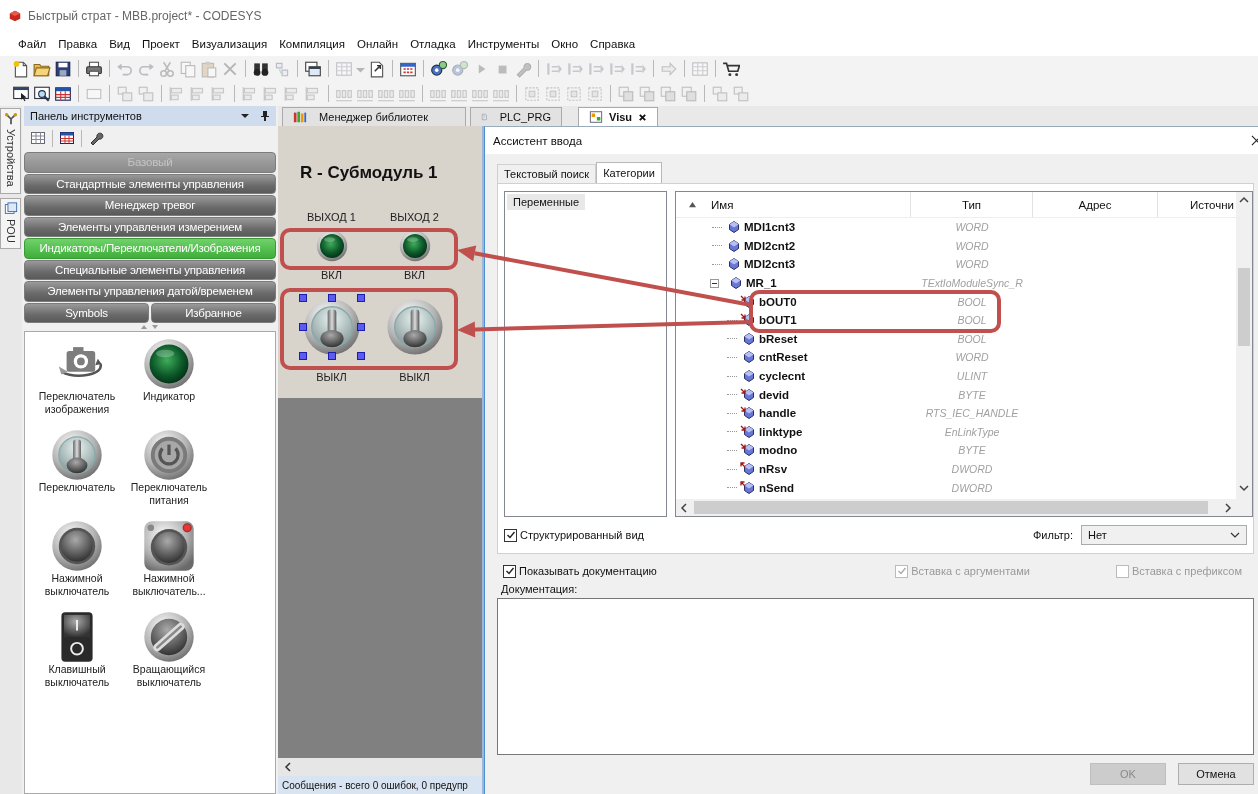 The image size is (1258, 794). Describe the element at coordinates (1164, 535) in the screenshot. I see `filter-dropdown: Нет` at that location.